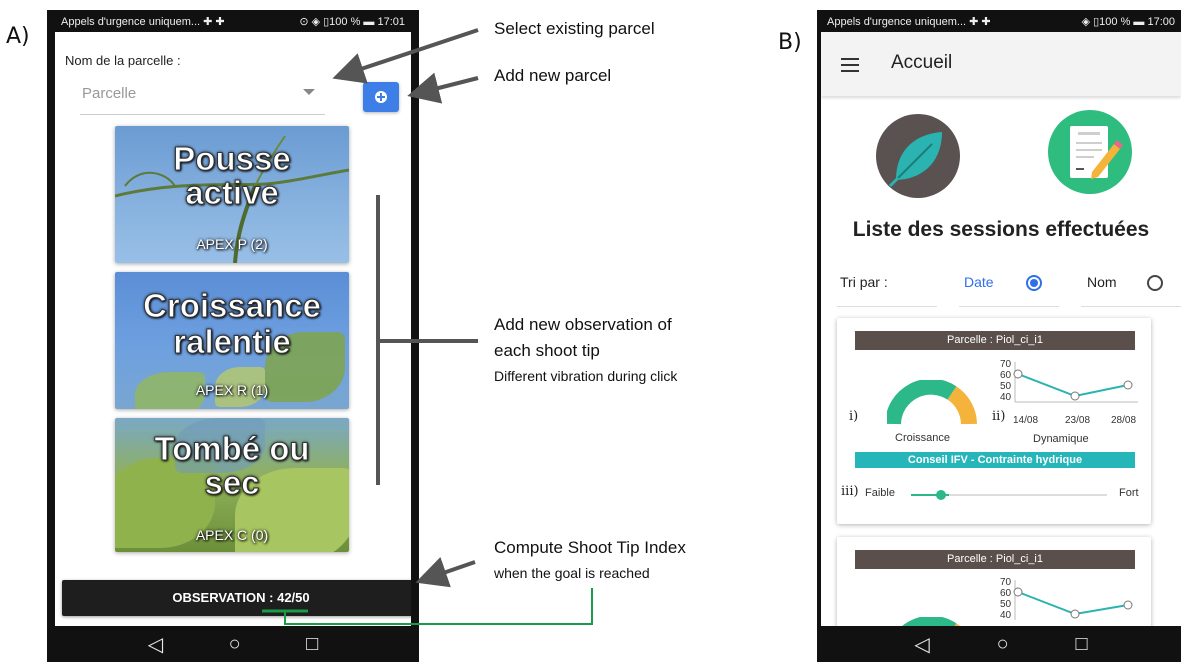 This screenshot has height=662, width=1183. I want to click on observation-button: OBSERVATION : 42/50, so click(236, 598).